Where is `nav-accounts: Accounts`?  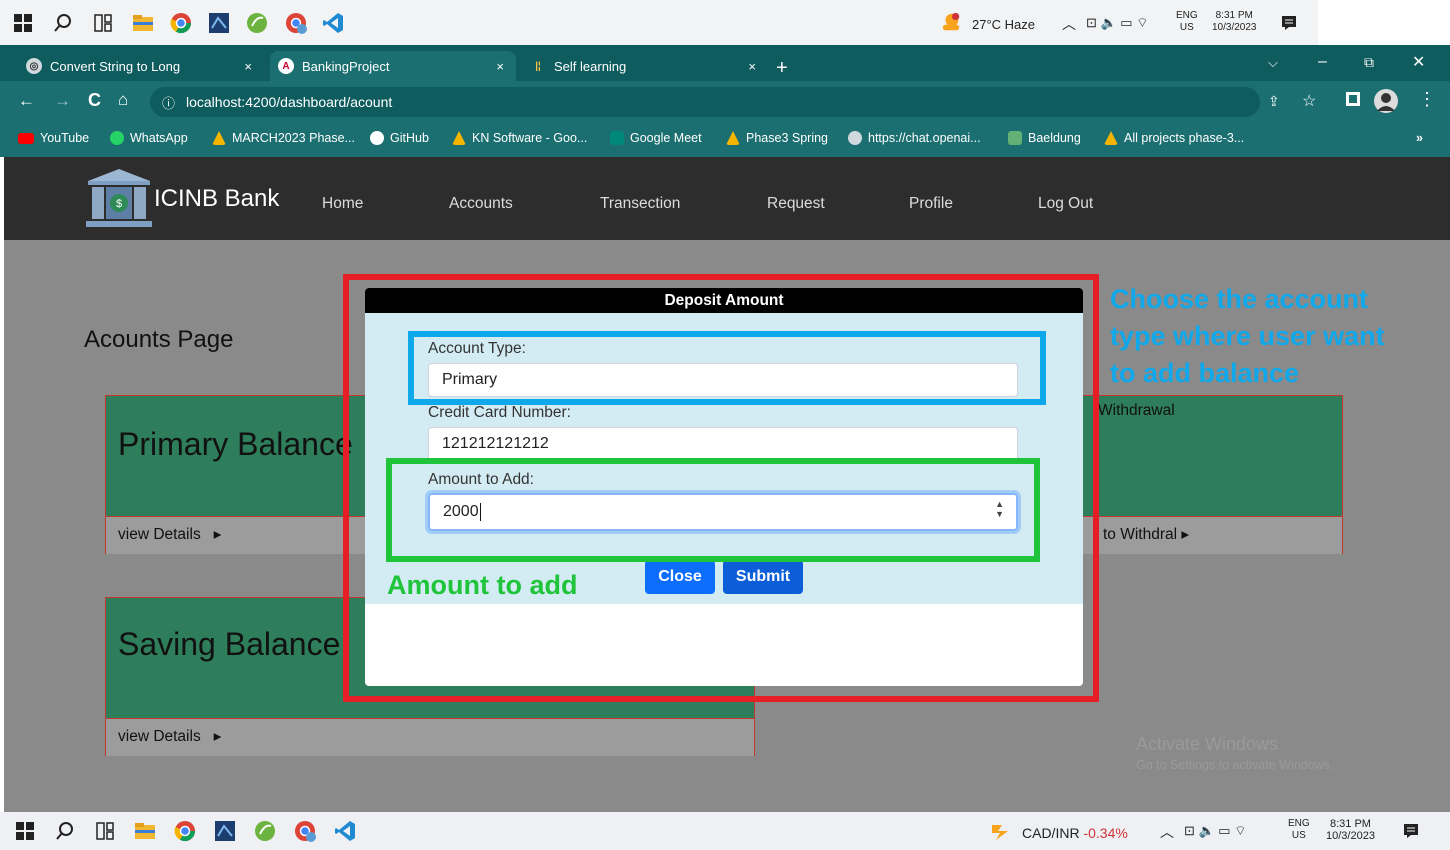
nav-accounts: Accounts is located at coordinates (481, 204).